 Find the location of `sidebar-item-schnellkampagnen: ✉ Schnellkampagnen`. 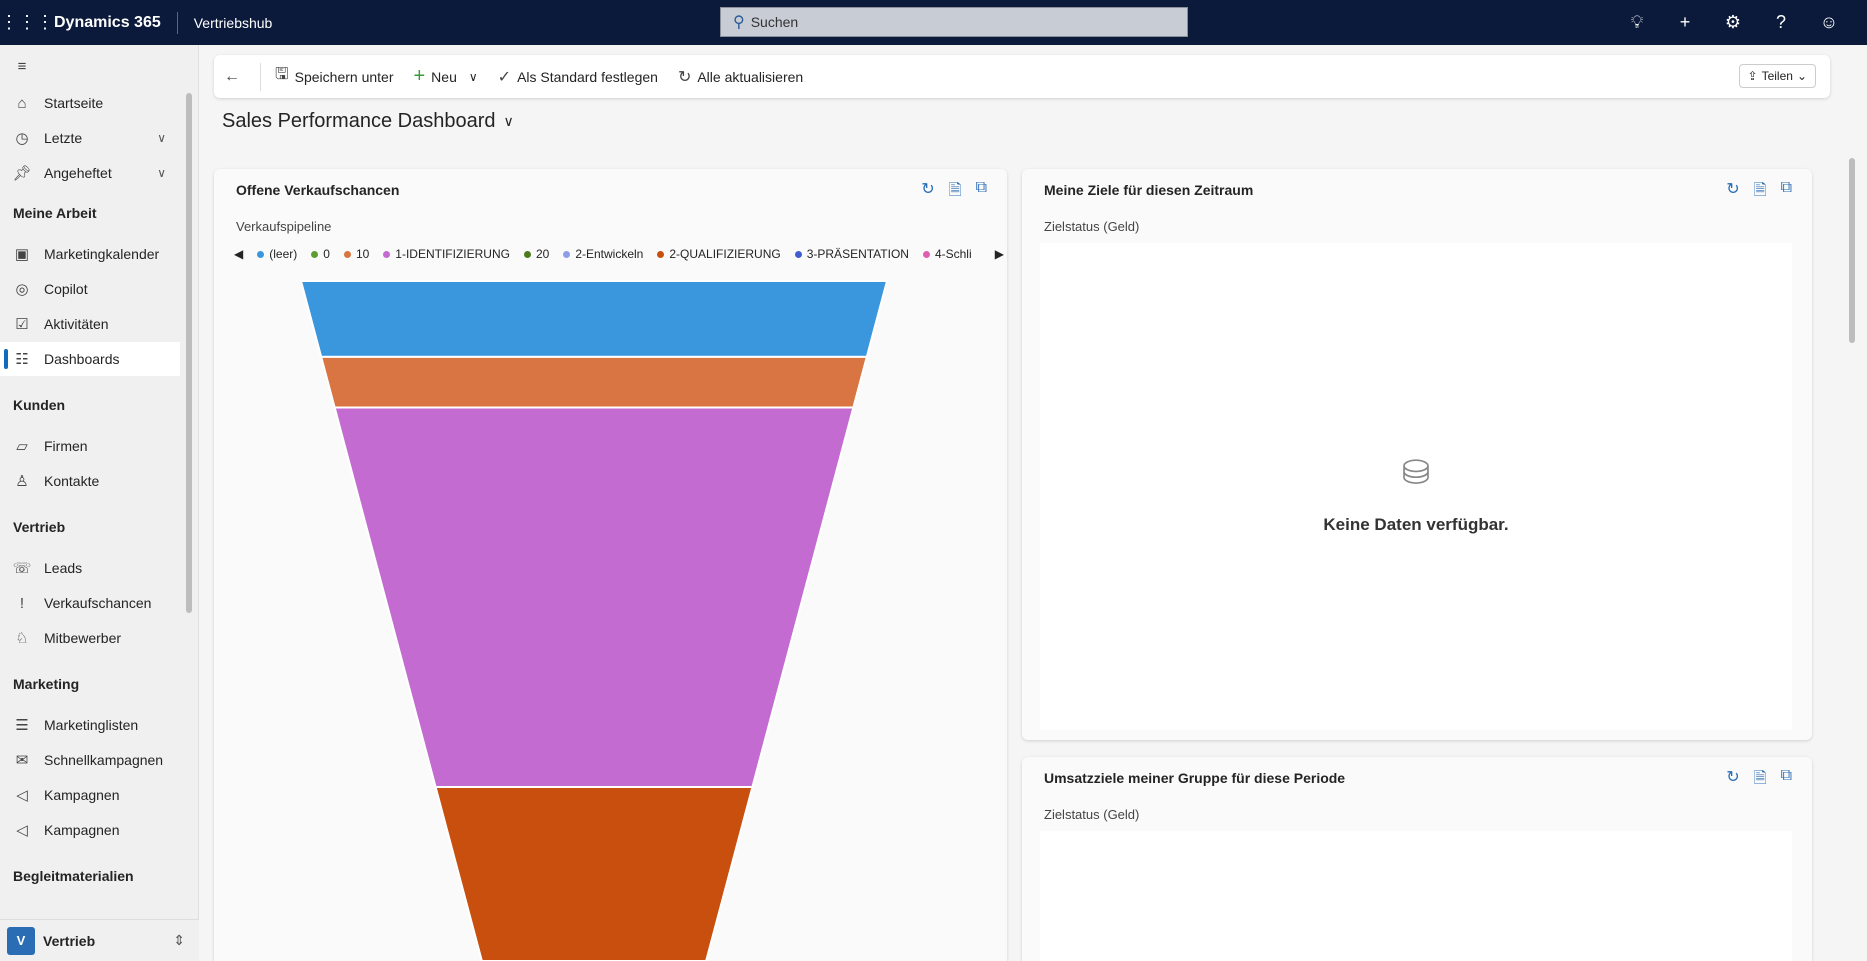

sidebar-item-schnellkampagnen: ✉ Schnellkampagnen is located at coordinates (90, 760).